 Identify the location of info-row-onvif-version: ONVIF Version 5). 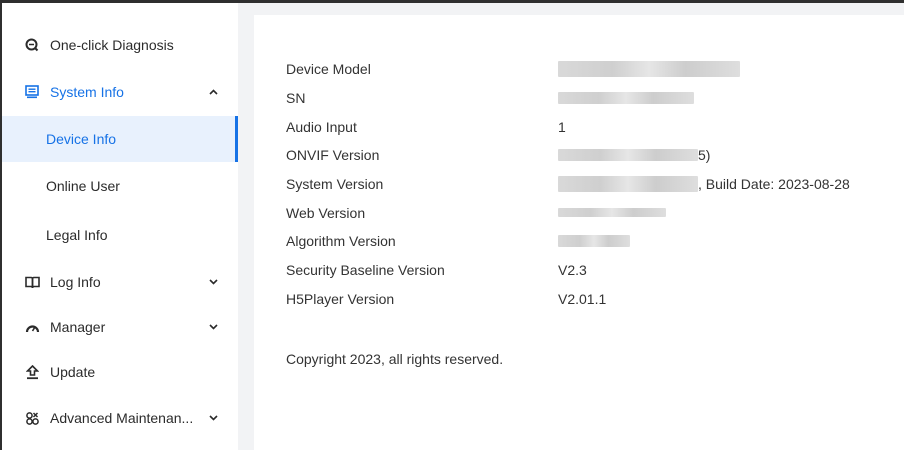
(595, 155).